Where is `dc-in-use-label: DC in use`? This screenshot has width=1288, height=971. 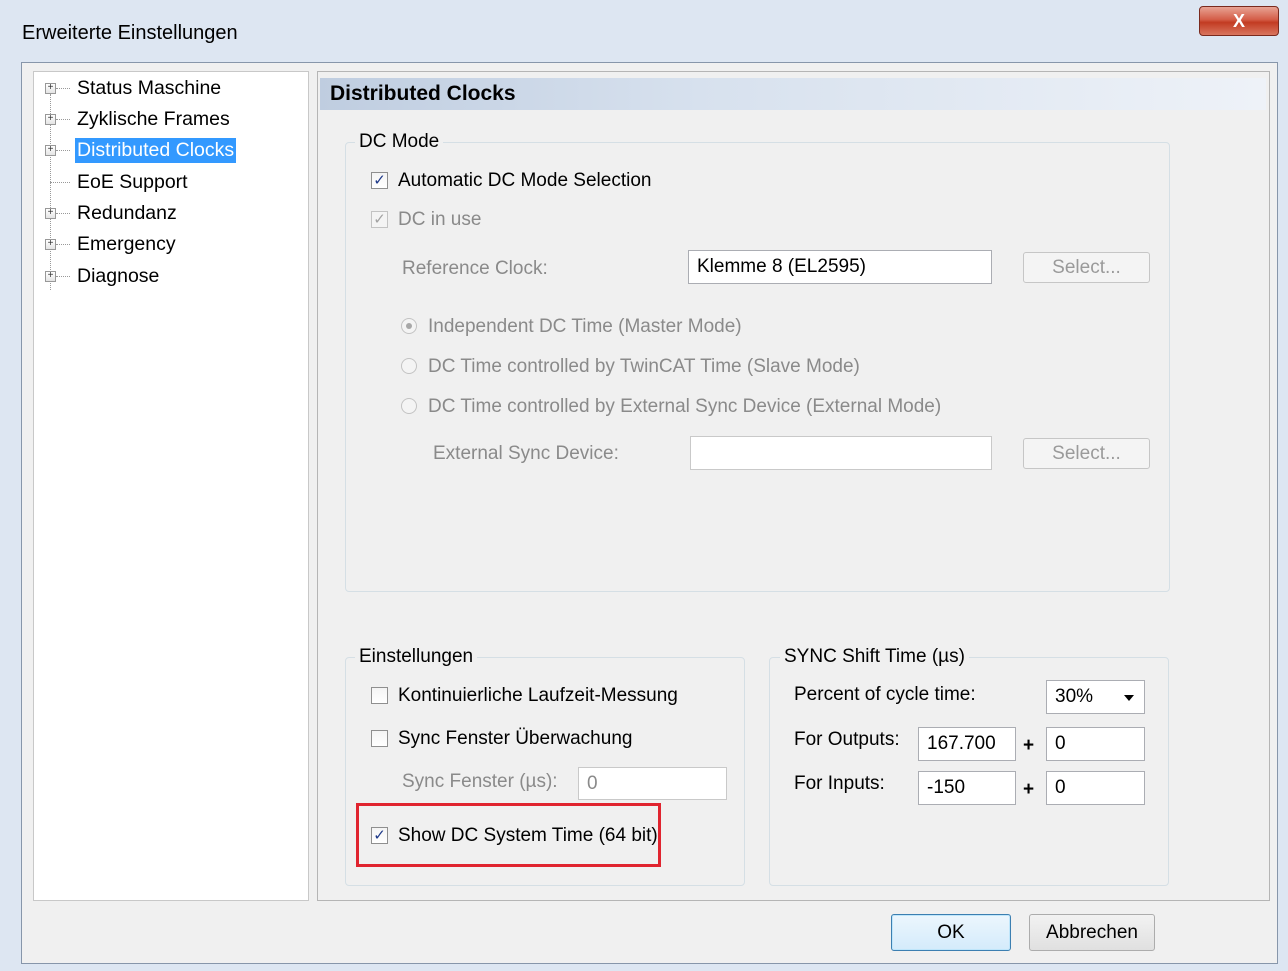
dc-in-use-label: DC in use is located at coordinates (440, 219).